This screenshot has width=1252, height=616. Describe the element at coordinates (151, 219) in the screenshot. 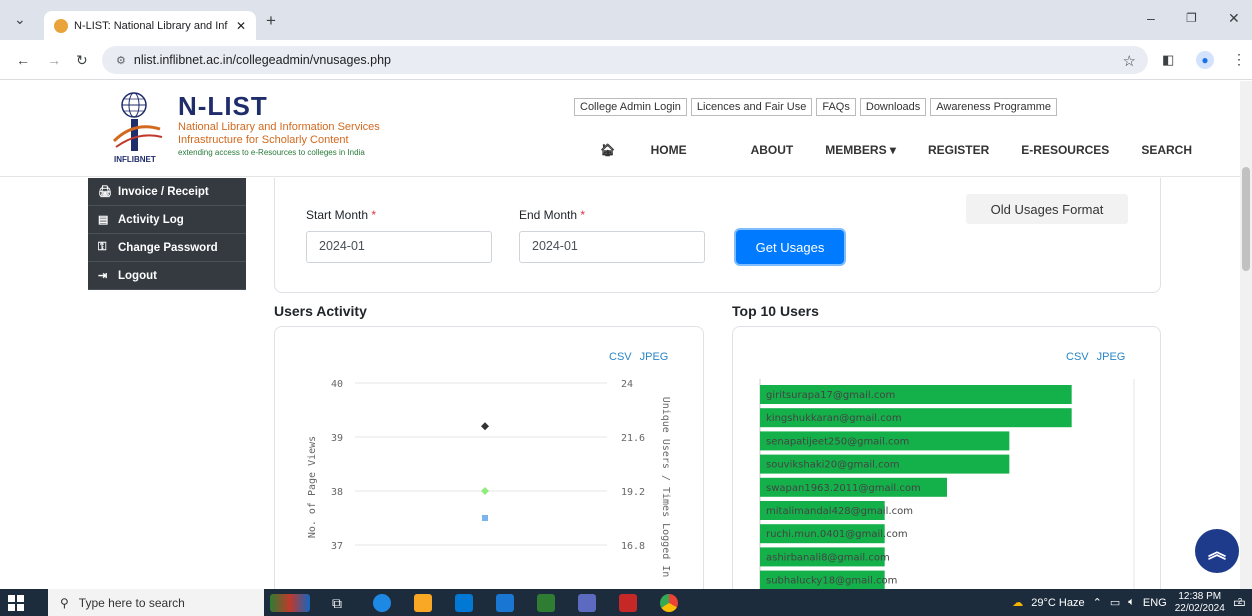

I see `sidebar-item-label: Activity Log` at that location.